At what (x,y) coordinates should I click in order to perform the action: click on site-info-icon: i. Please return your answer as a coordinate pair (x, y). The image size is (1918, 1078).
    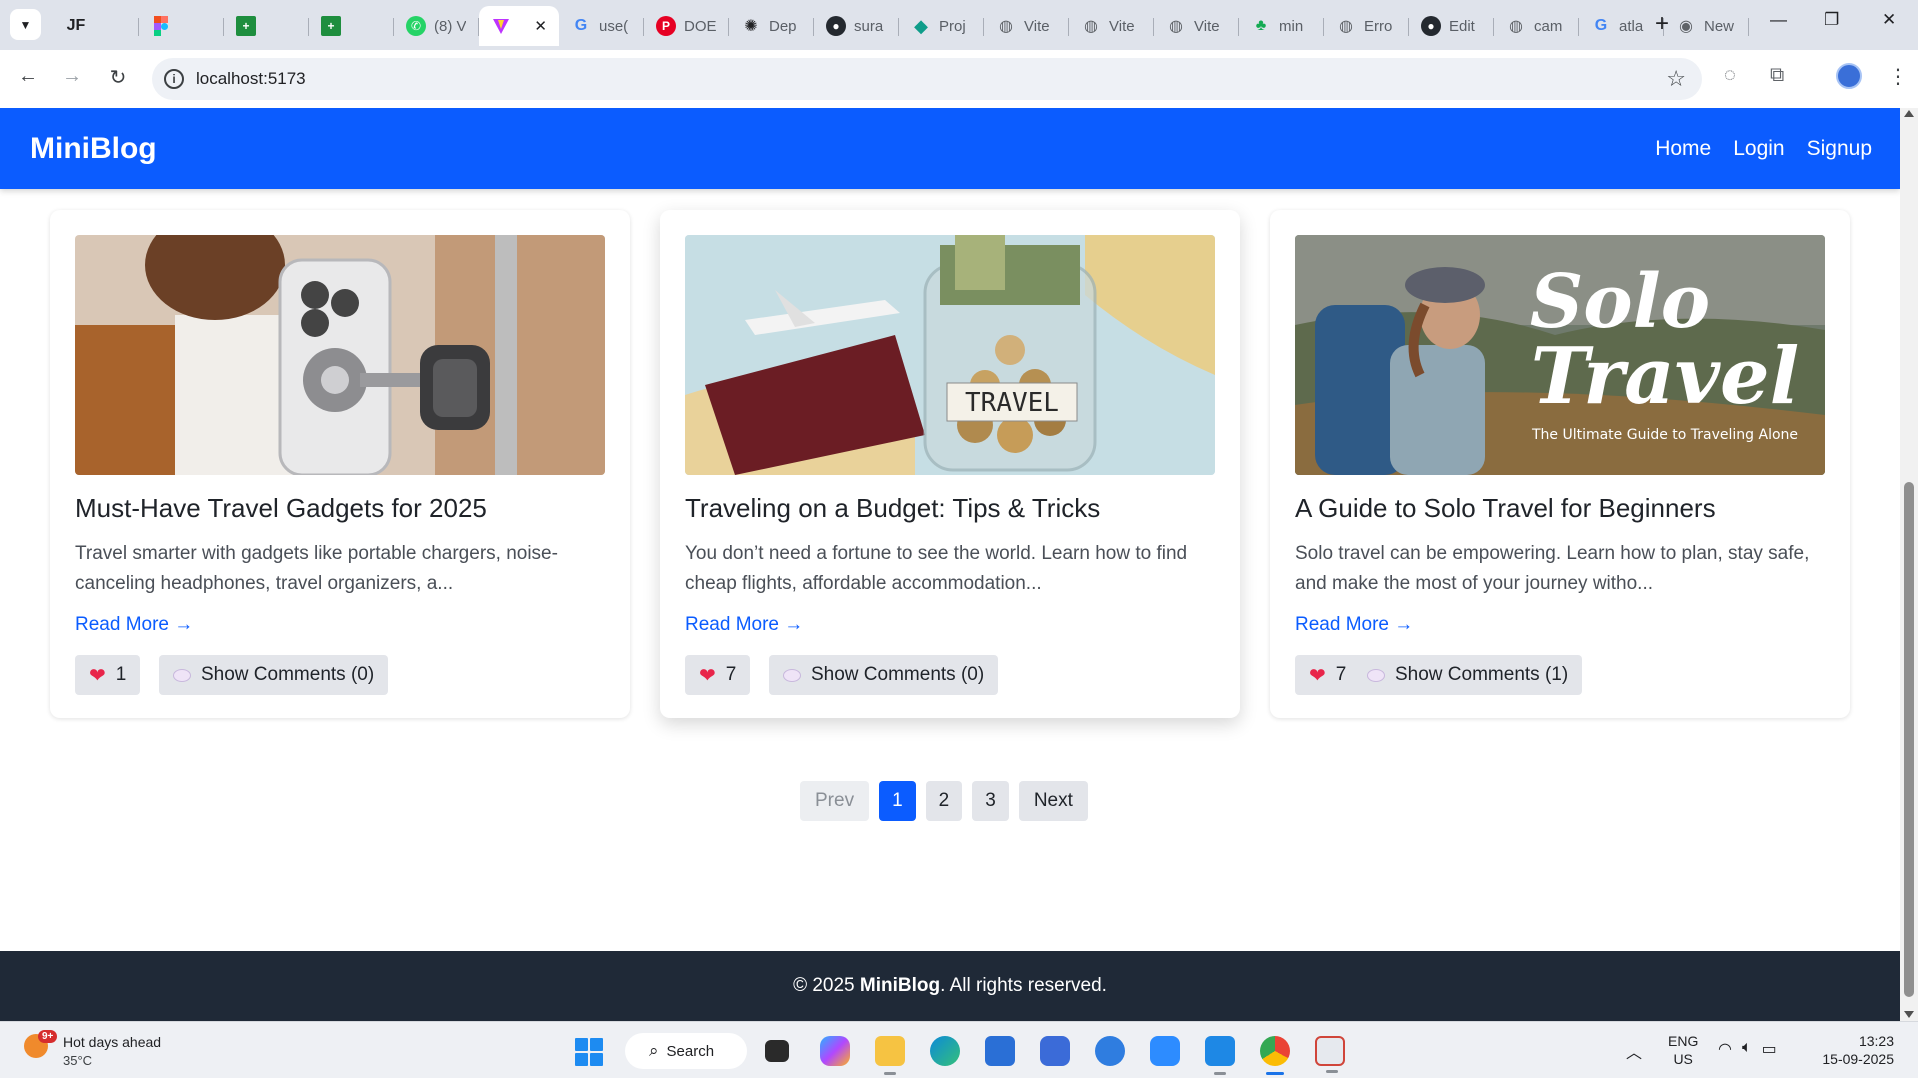
    Looking at the image, I should click on (174, 79).